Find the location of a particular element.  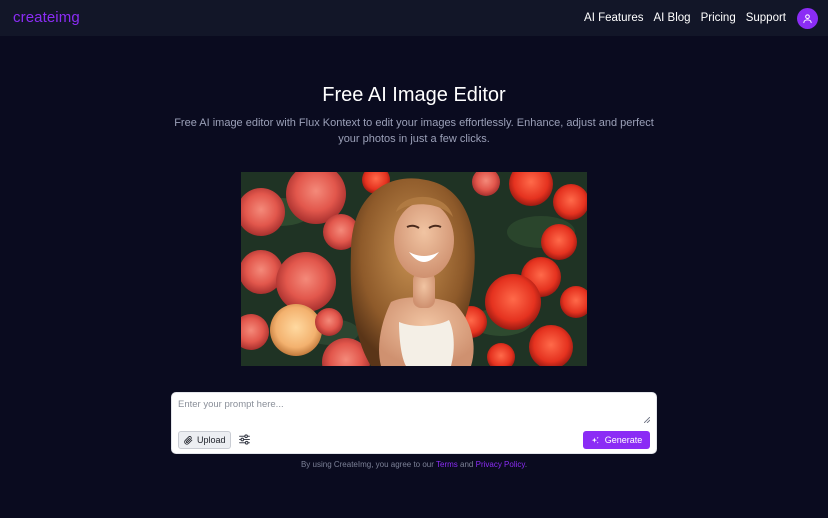

prompt-input is located at coordinates (415, 412).